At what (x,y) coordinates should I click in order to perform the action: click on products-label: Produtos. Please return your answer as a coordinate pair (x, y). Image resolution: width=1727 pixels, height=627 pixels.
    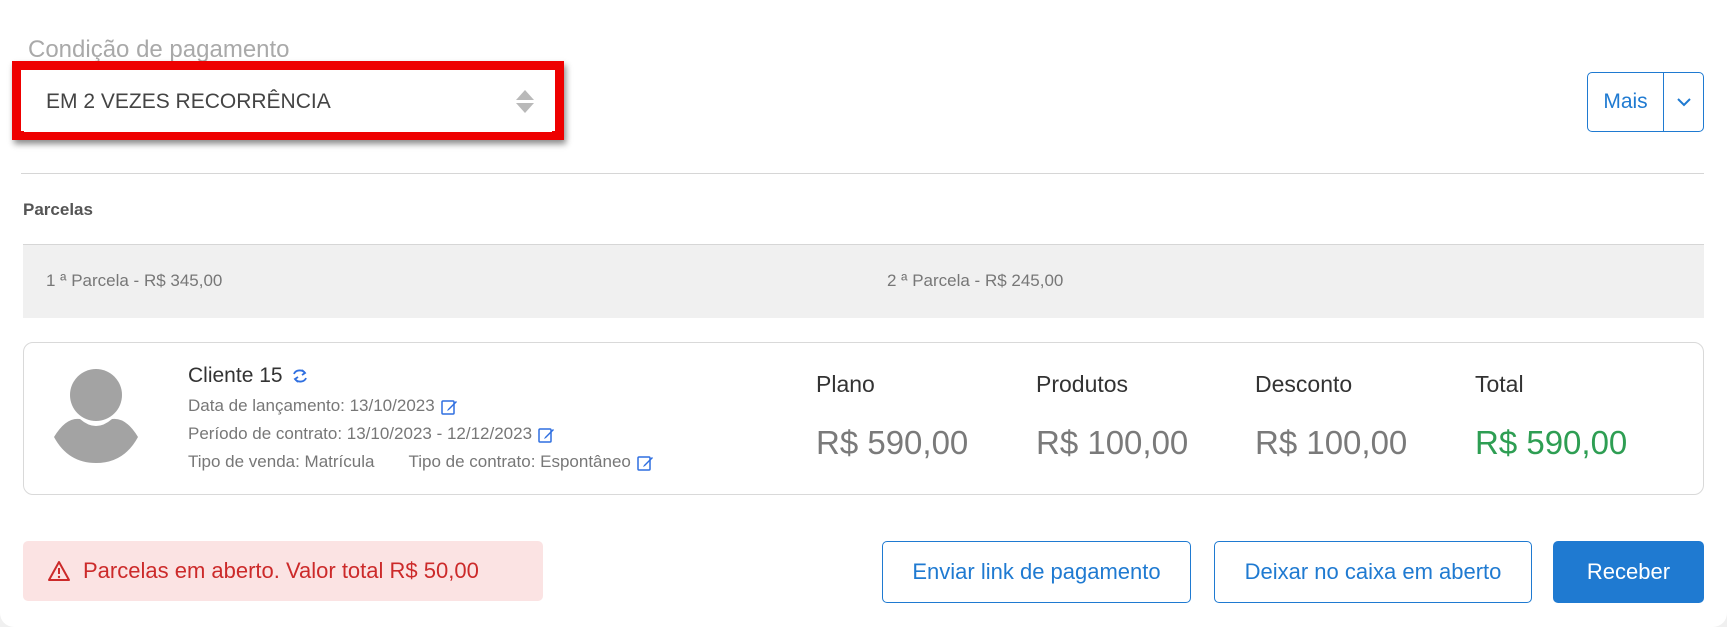
    Looking at the image, I should click on (1082, 384).